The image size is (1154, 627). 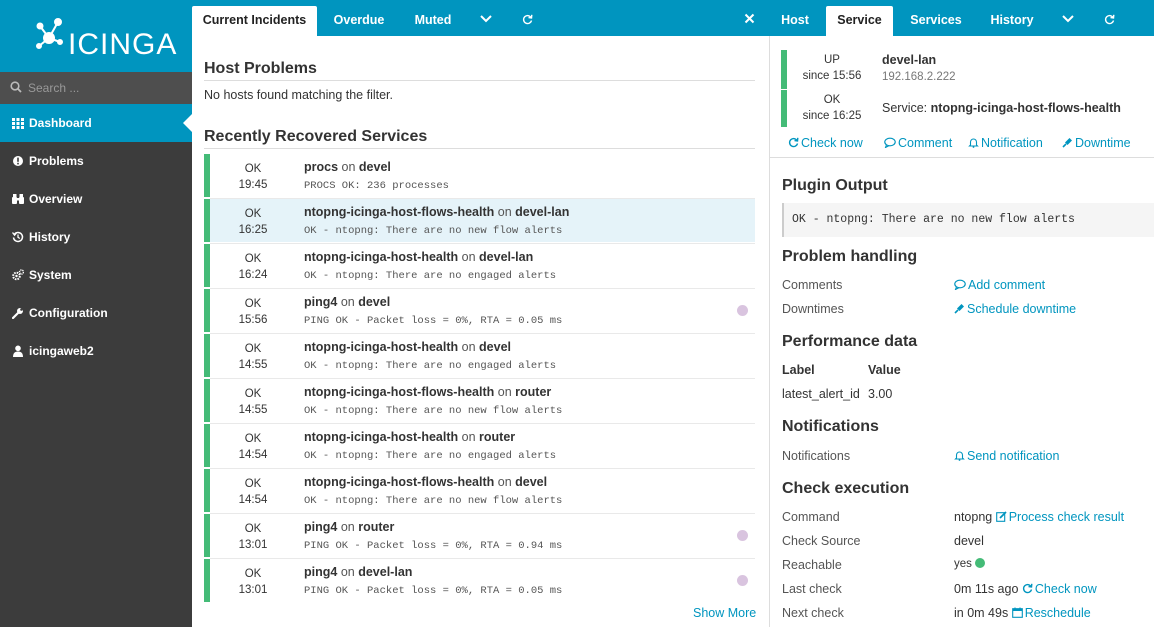 I want to click on service-heading: Service: ntopng-icinga-host-flows-health, so click(x=1001, y=108).